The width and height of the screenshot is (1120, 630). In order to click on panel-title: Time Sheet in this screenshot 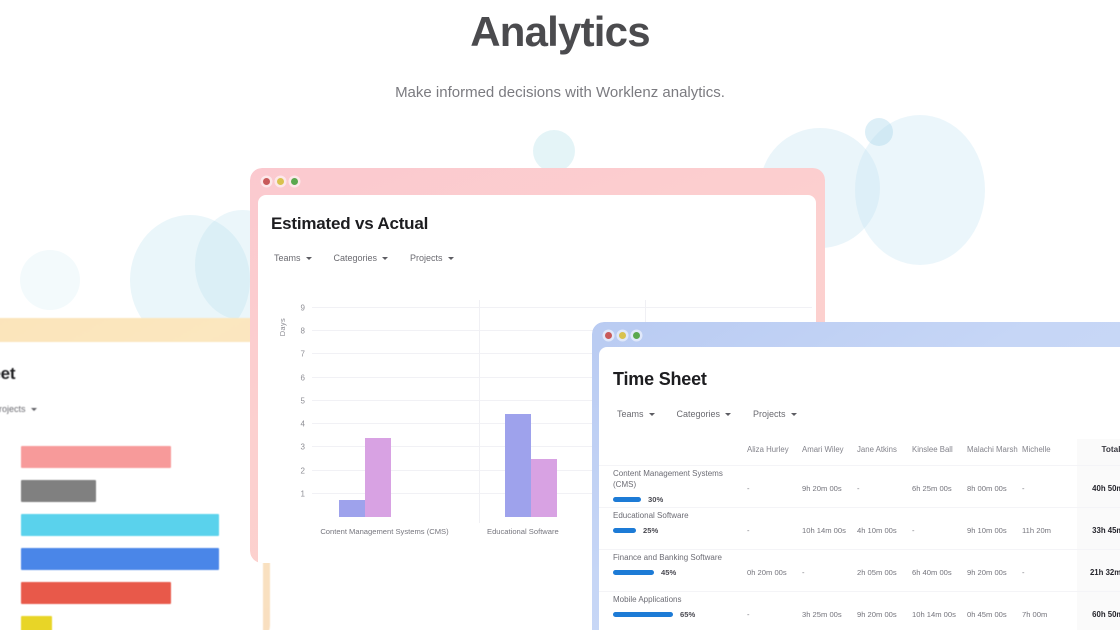, I will do `click(660, 379)`.